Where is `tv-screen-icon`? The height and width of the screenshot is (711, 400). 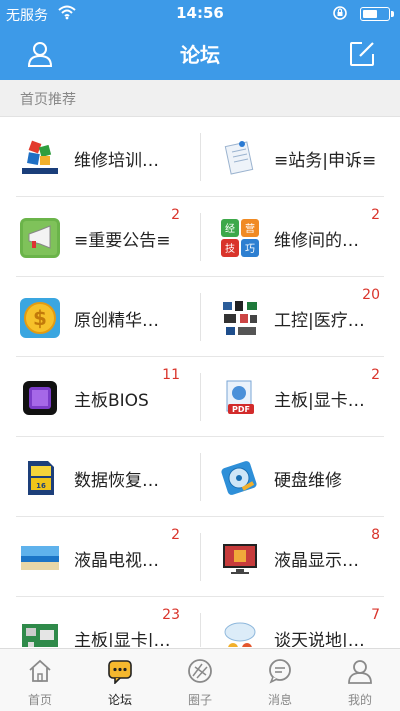 tv-screen-icon is located at coordinates (40, 558).